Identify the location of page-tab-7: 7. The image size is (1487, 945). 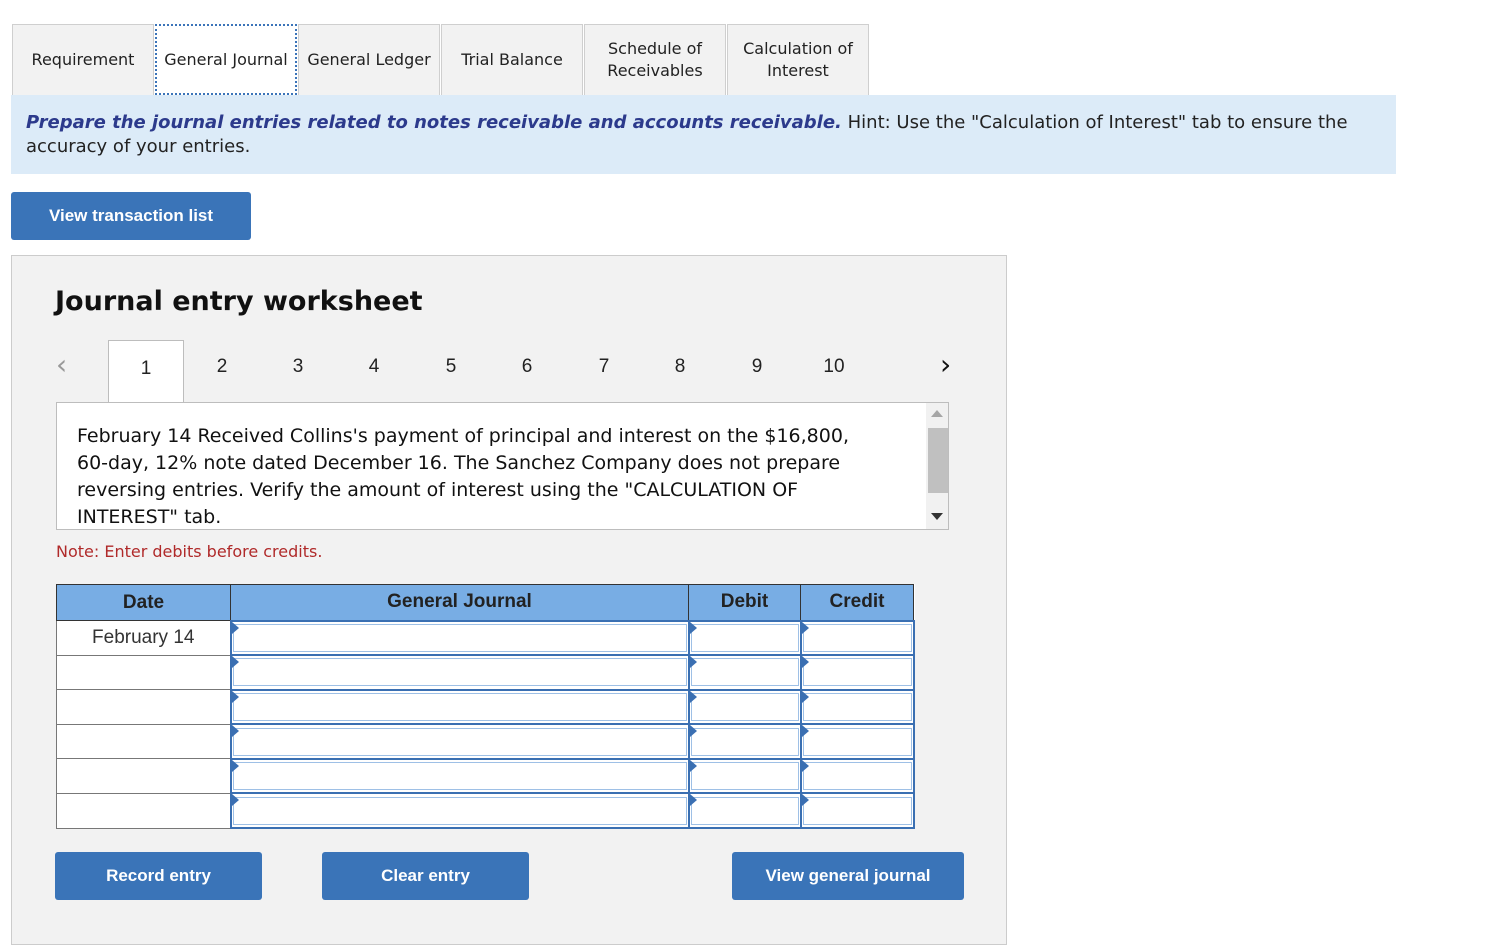
(604, 371).